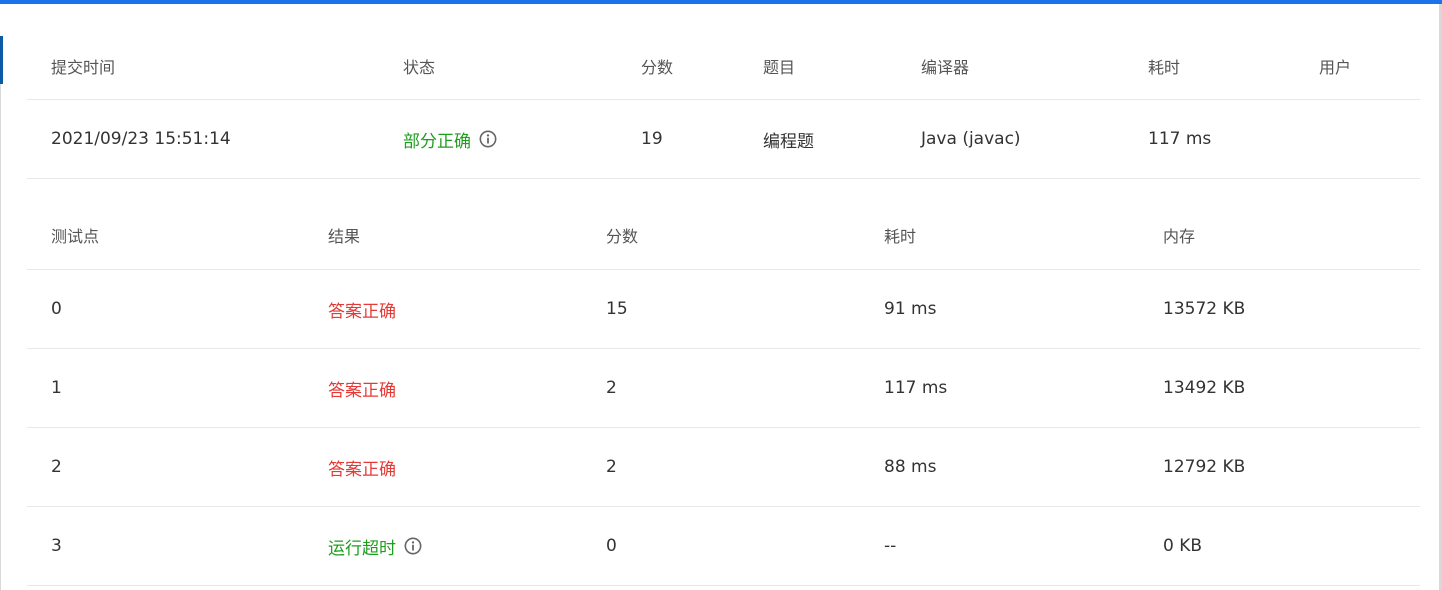 This screenshot has width=1442, height=590. I want to click on test-id: 3, so click(56, 546).